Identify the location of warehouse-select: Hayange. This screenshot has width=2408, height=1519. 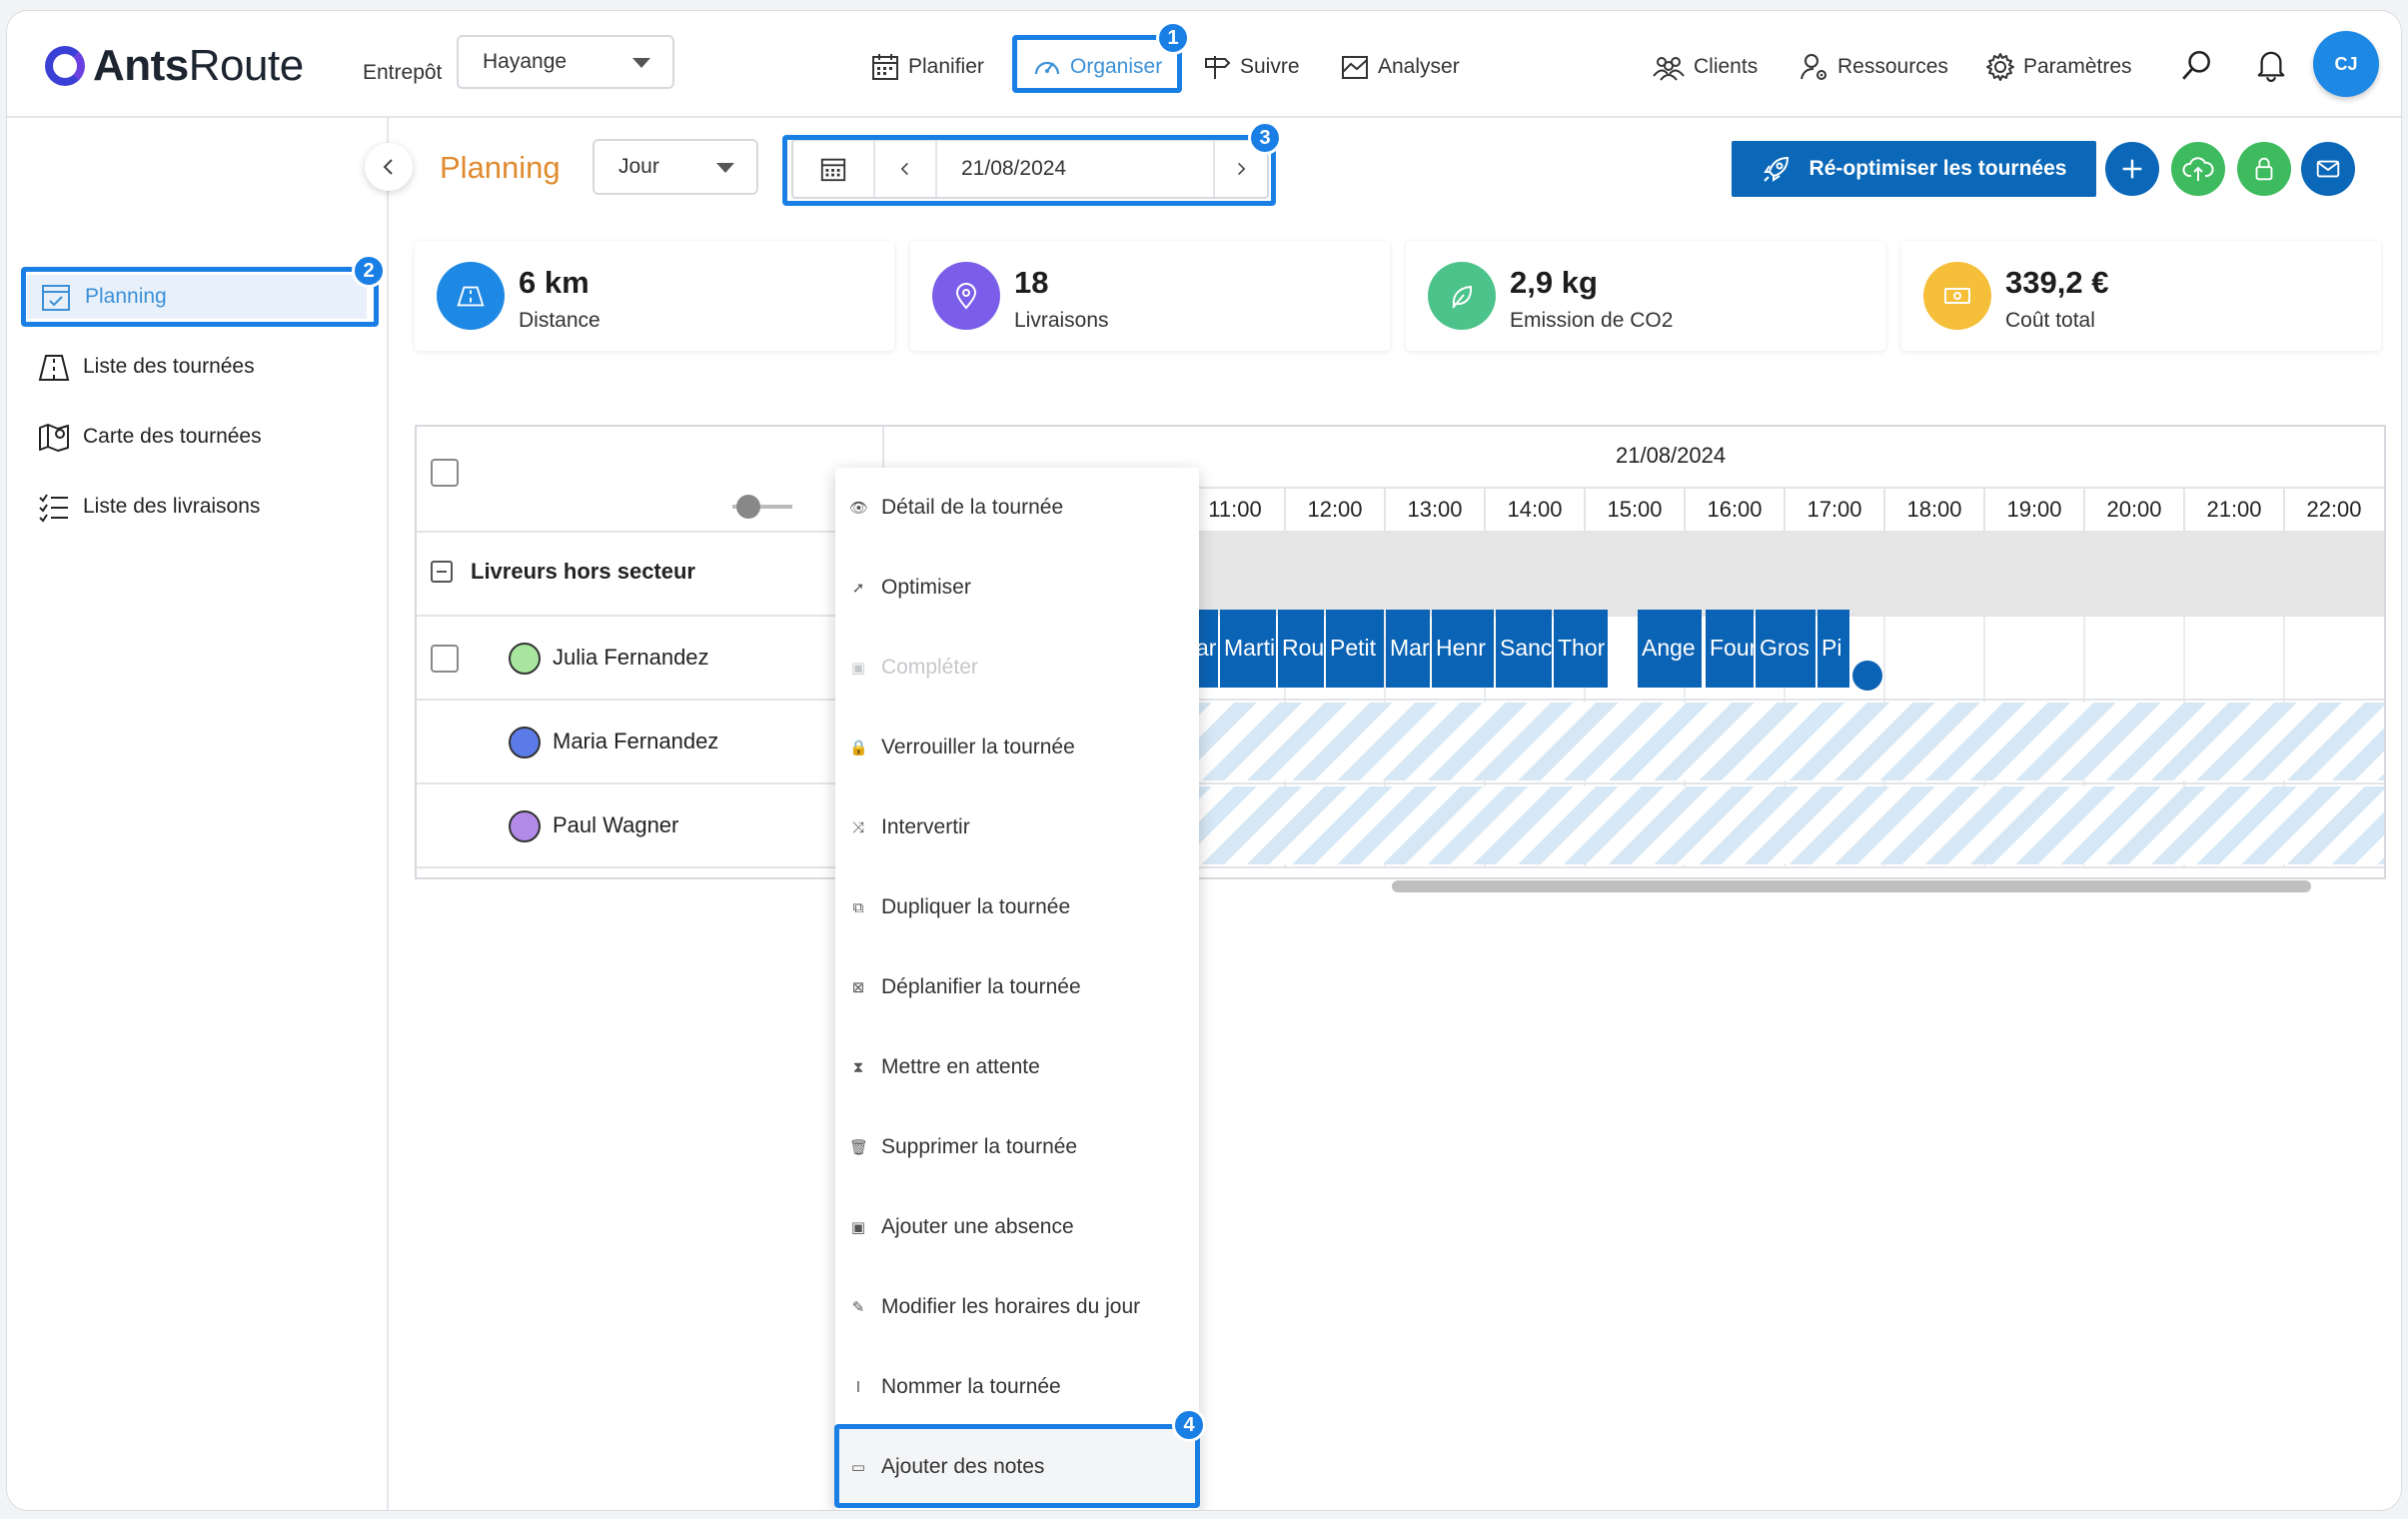
(565, 62).